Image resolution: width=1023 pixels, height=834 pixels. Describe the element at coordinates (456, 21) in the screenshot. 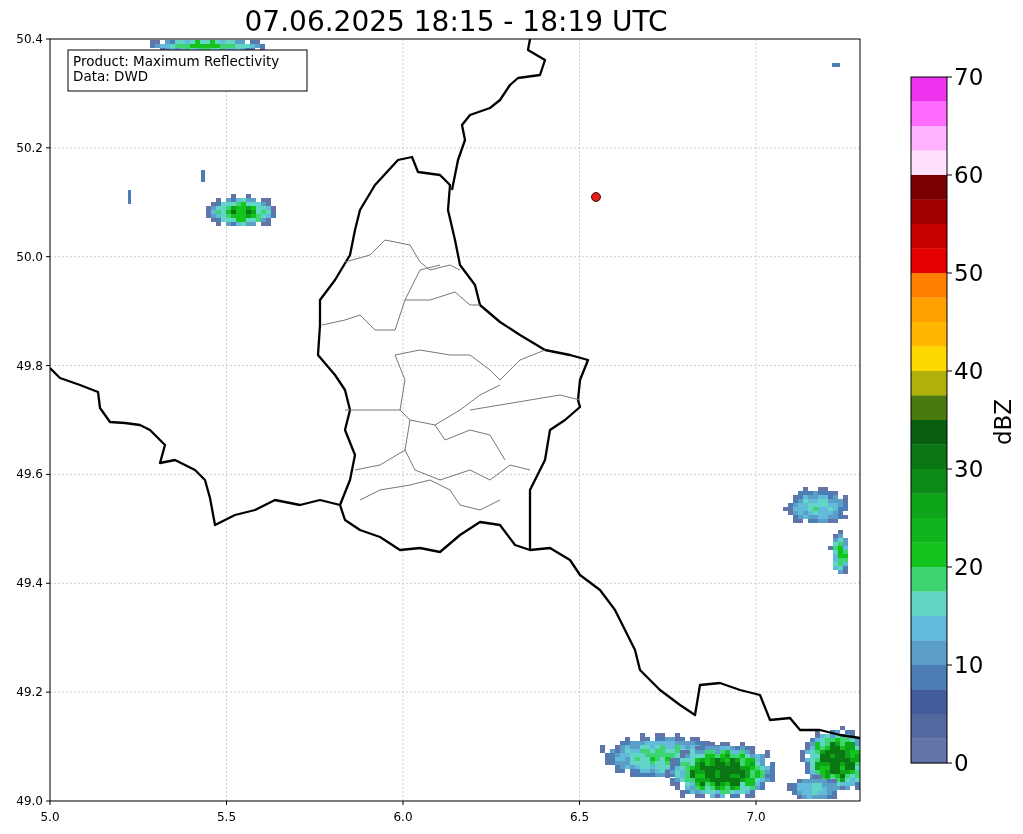

I see `chart-title: 07.06.2025 18:15 - 18:19 UTC` at that location.